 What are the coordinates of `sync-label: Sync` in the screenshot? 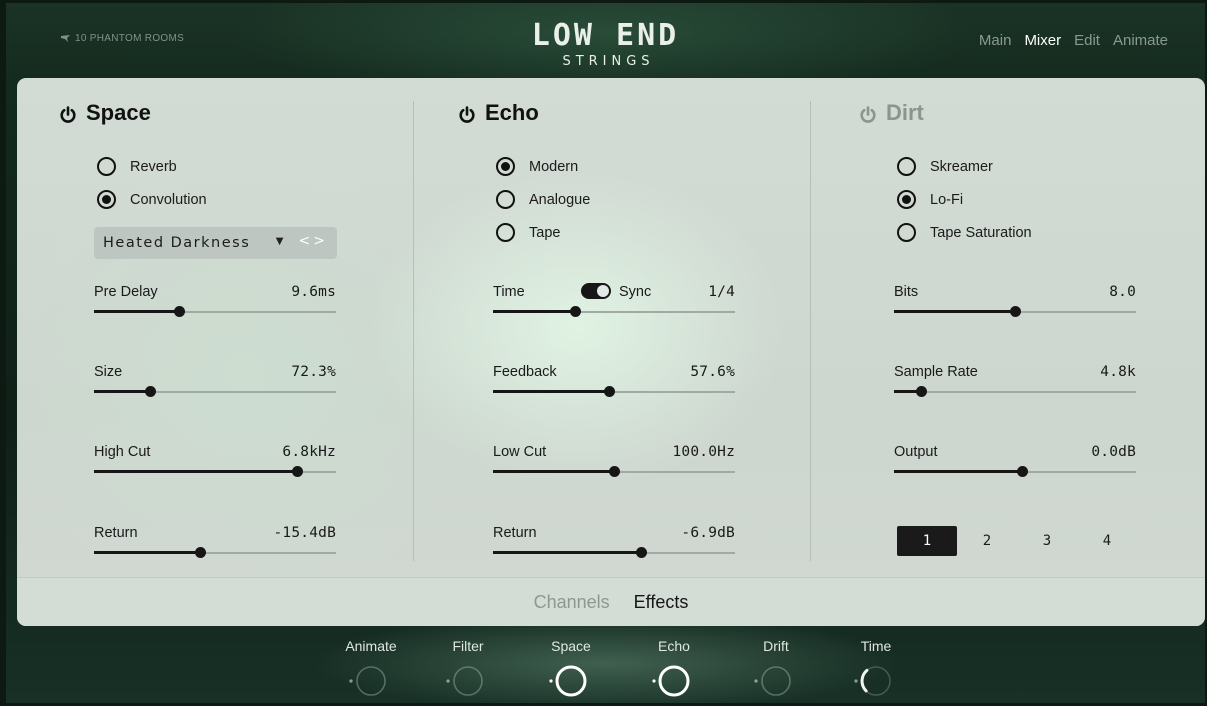 It's located at (635, 292).